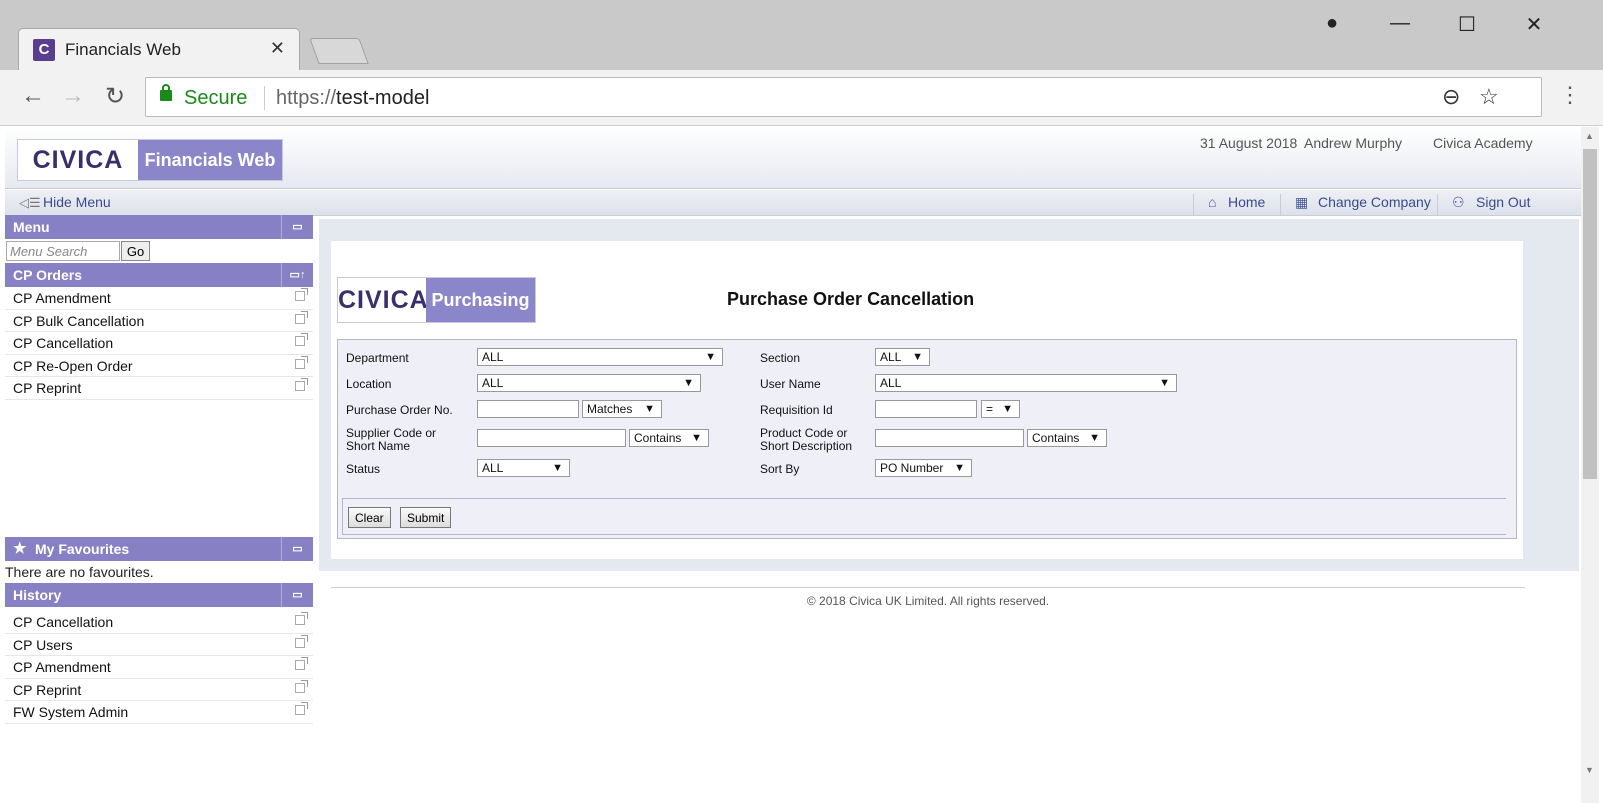 The height and width of the screenshot is (803, 1603). What do you see at coordinates (77, 202) in the screenshot?
I see `hide-menu-label: Hide Menu` at bounding box center [77, 202].